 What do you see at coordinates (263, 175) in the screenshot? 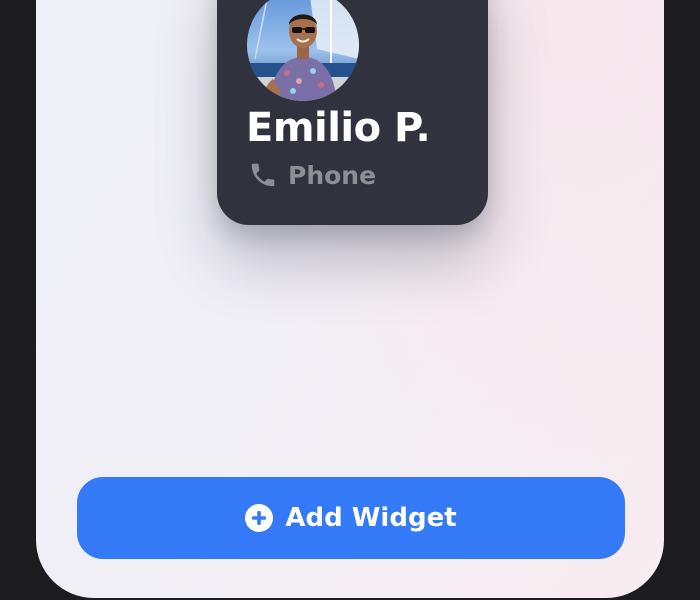
I see `phone-icon` at bounding box center [263, 175].